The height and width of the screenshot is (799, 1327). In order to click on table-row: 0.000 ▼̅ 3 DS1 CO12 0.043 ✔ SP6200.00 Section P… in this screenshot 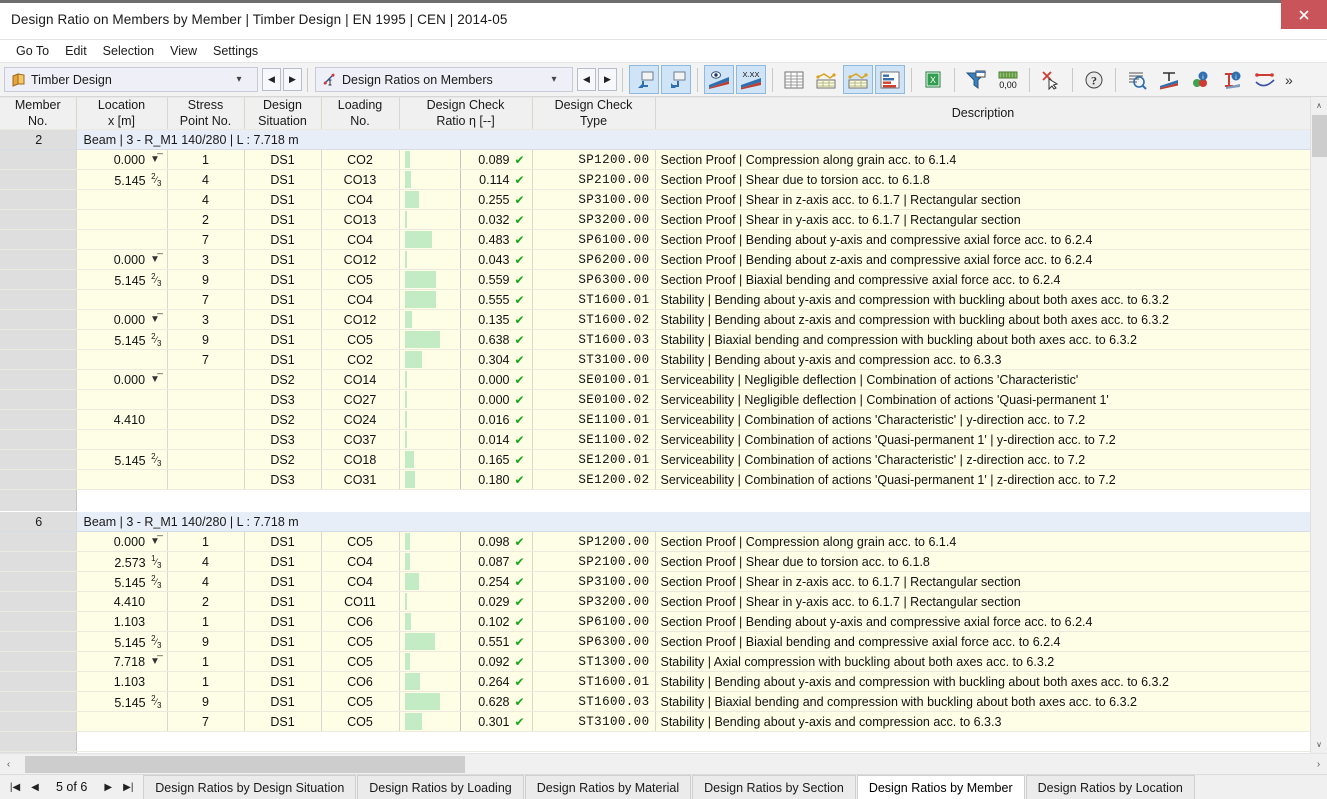, I will do `click(655, 260)`.